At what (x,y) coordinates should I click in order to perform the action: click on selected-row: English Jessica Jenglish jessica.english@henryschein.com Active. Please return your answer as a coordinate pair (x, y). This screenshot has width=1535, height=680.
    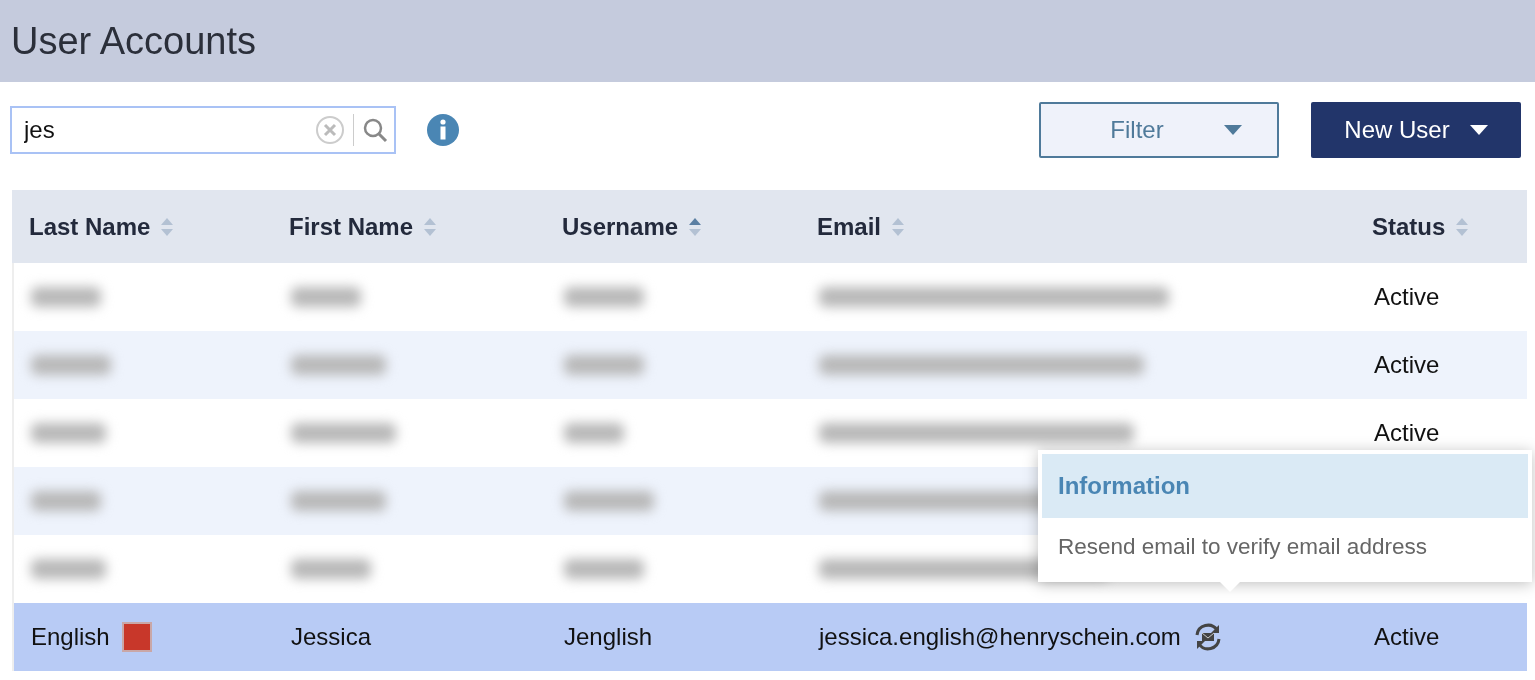
    Looking at the image, I should click on (769, 637).